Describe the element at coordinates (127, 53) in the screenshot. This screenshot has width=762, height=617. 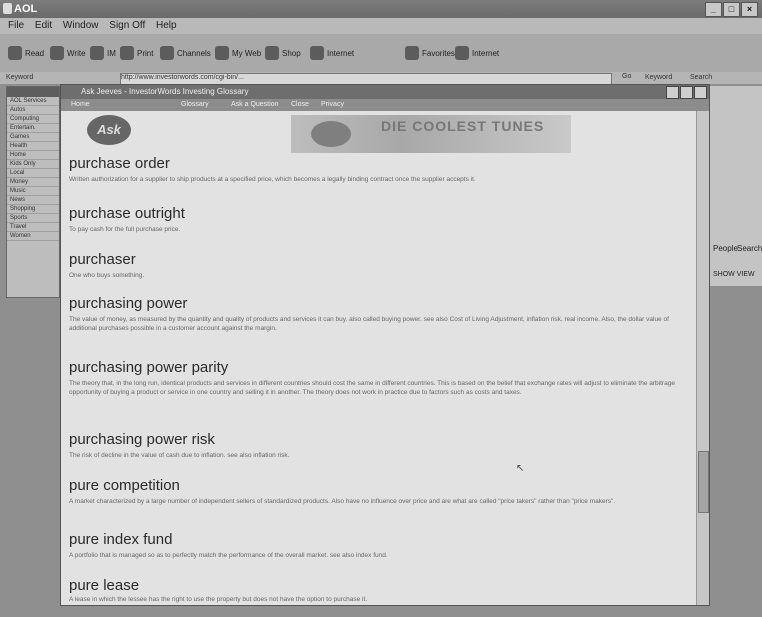
I see `printer-icon` at that location.